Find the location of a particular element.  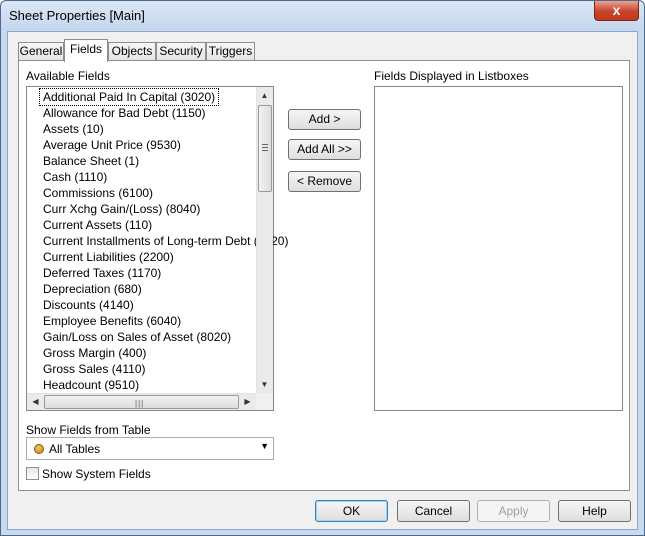

tab-security: Security is located at coordinates (181, 51).